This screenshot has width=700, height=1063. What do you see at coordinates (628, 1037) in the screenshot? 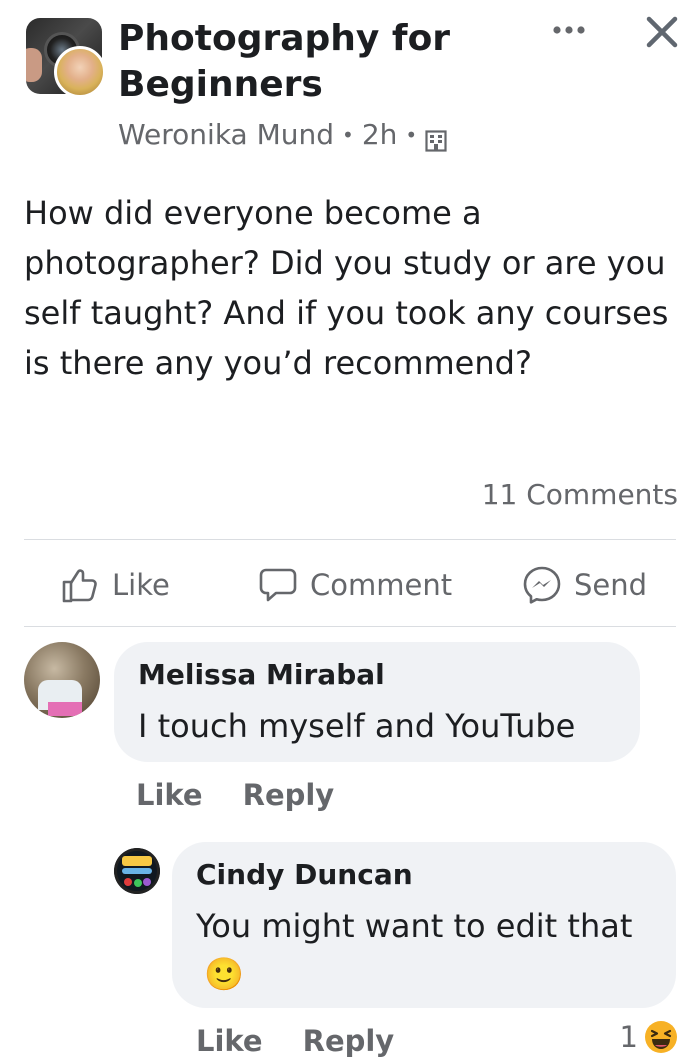
I see `reaction-count: 1` at bounding box center [628, 1037].